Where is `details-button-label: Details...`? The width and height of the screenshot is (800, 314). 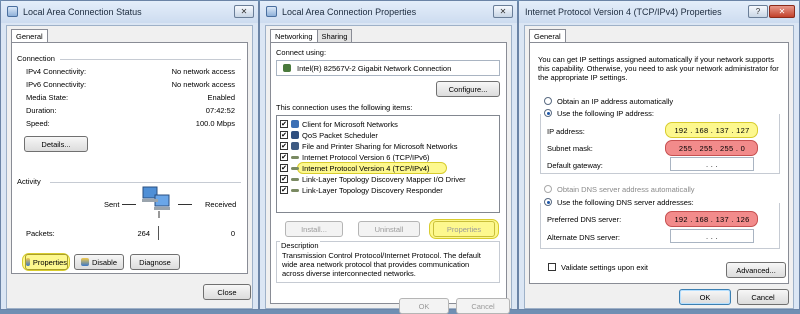
details-button-label: Details... is located at coordinates (56, 144).